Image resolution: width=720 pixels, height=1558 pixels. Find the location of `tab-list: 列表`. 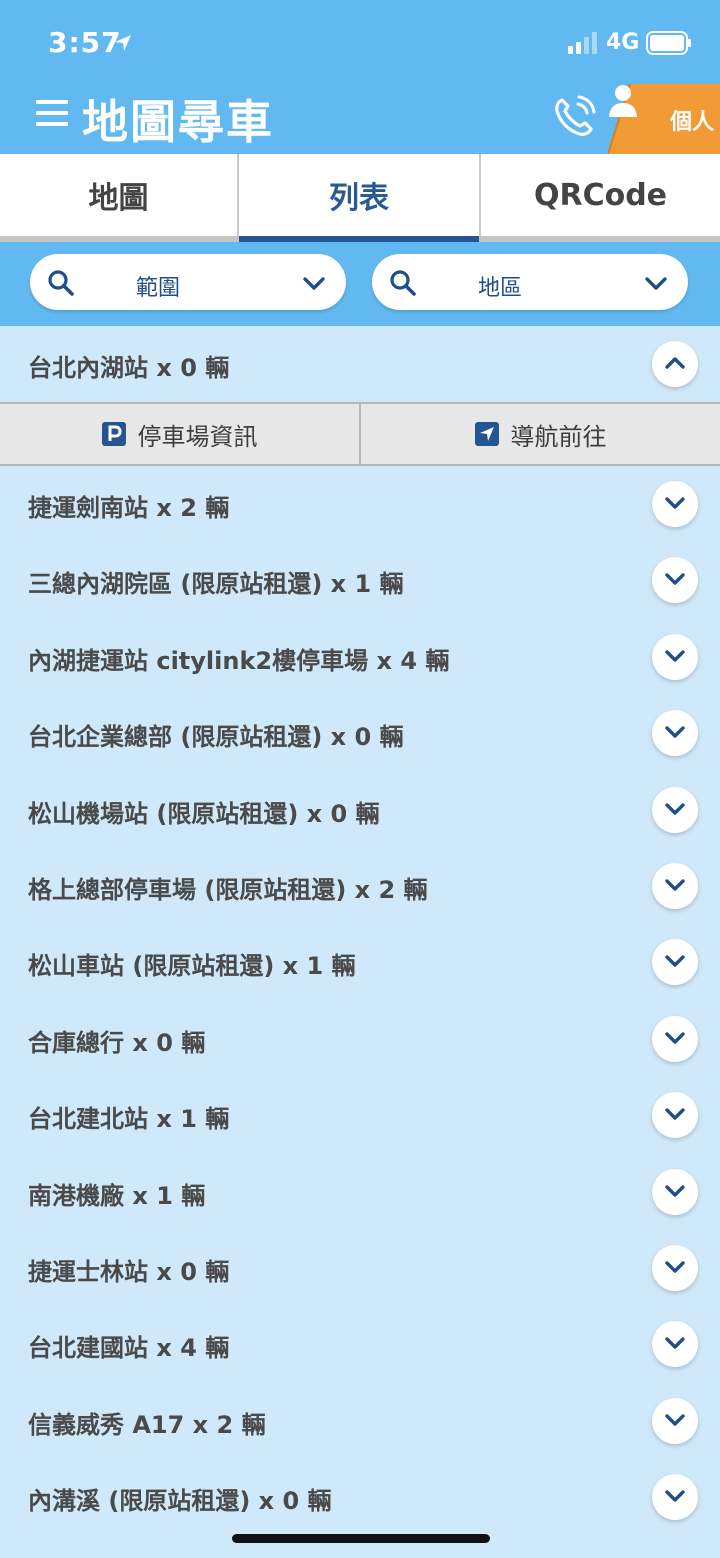

tab-list: 列表 is located at coordinates (360, 198).